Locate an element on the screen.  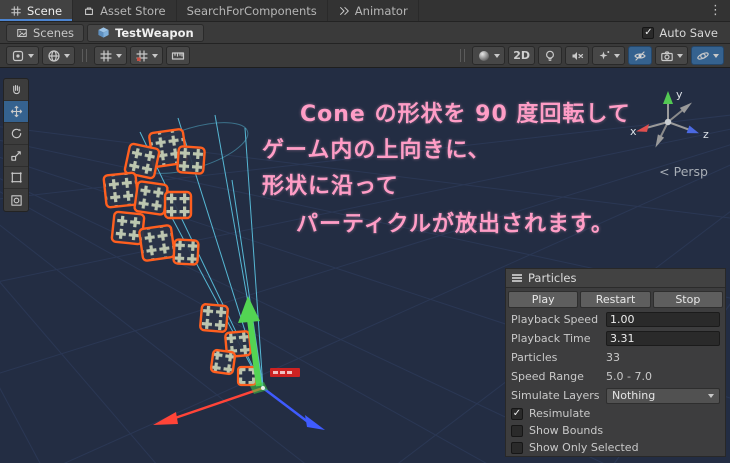
resimulate-checkbox: ✓ is located at coordinates (517, 413).